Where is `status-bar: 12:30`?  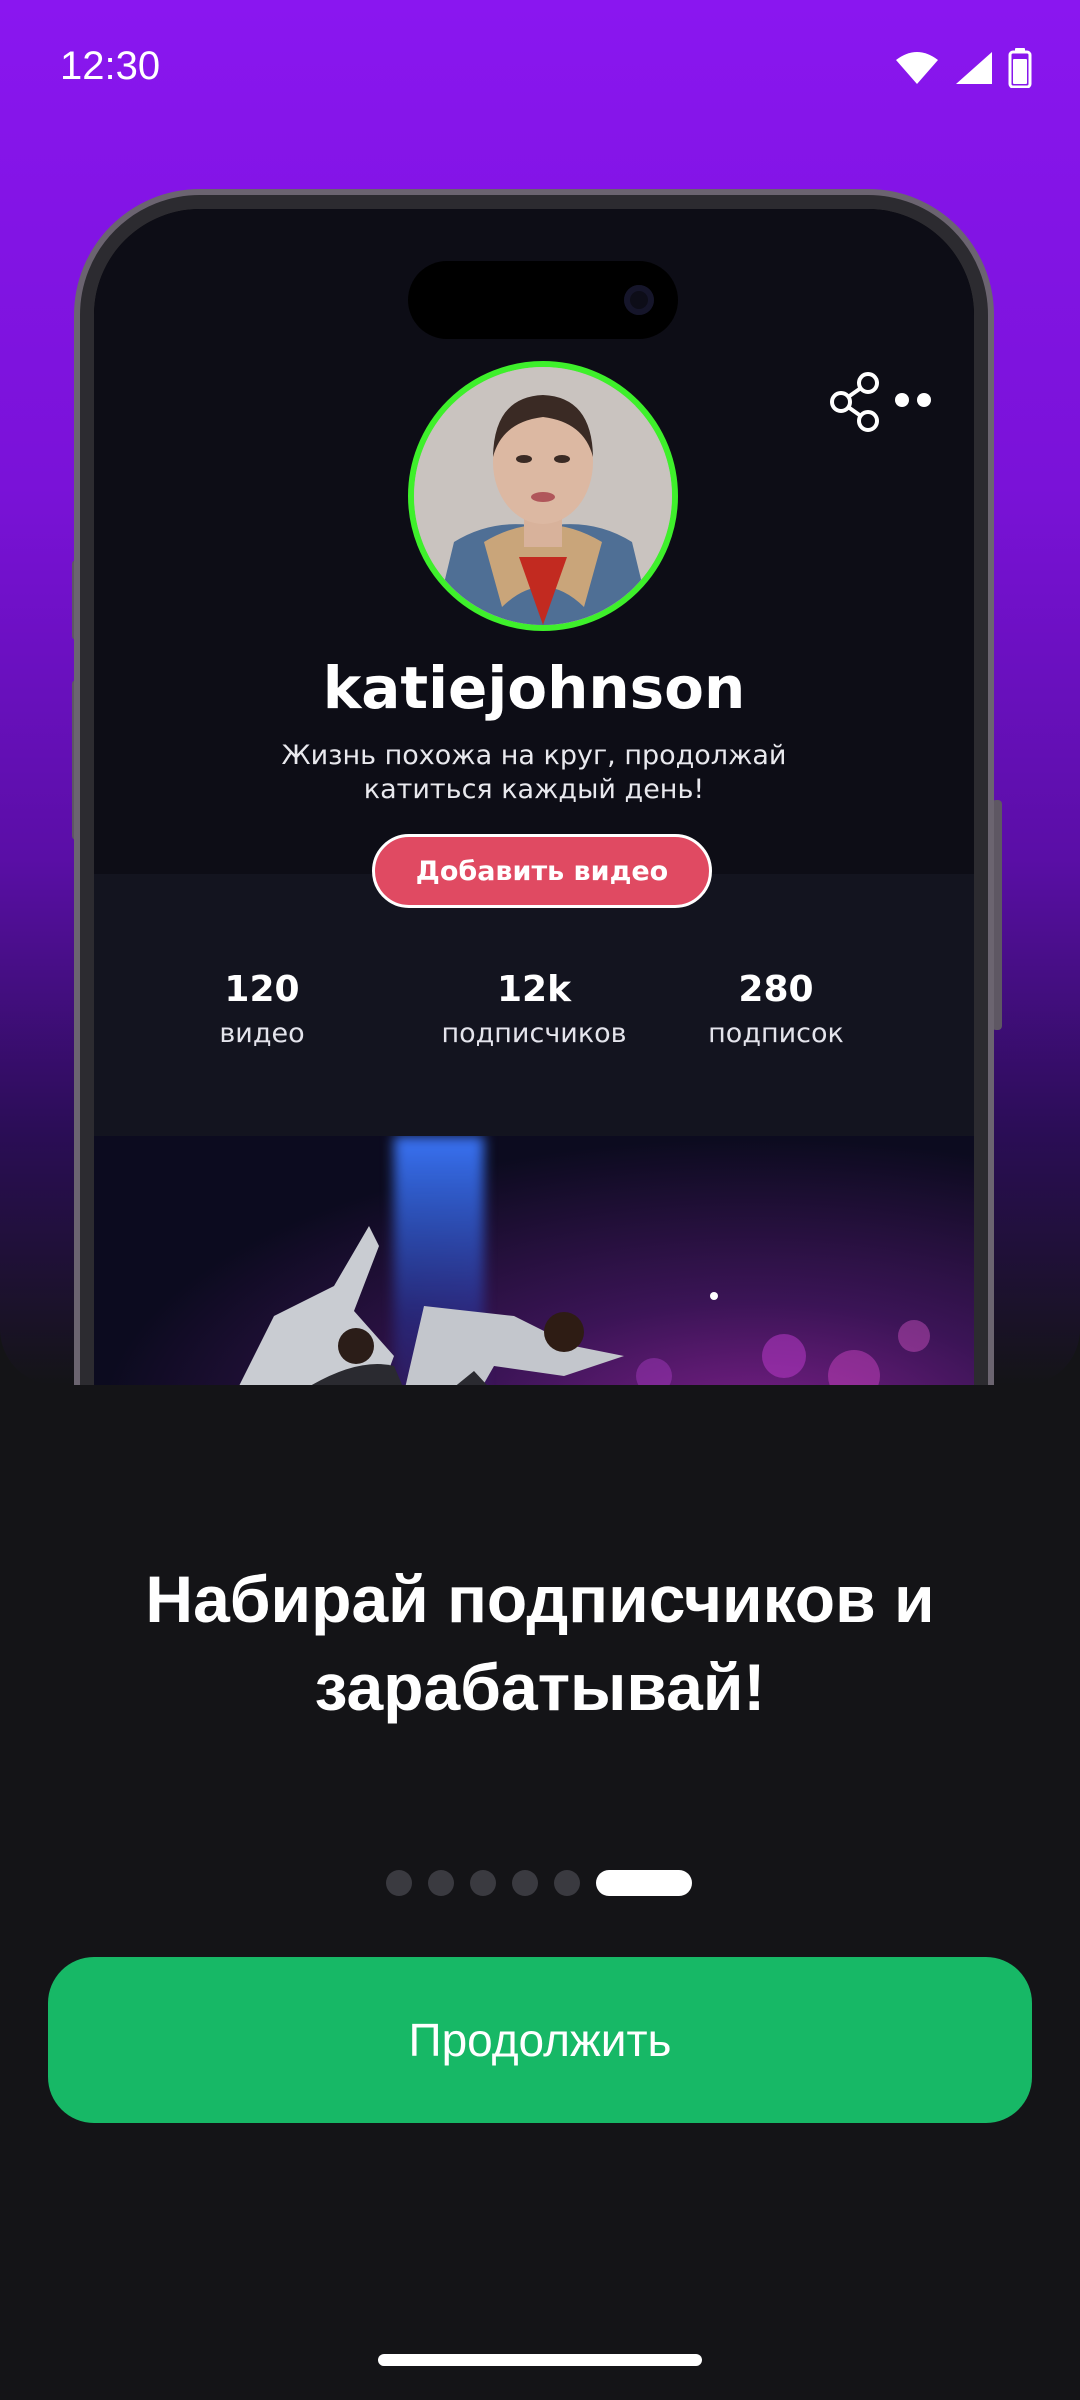 status-bar: 12:30 is located at coordinates (540, 70).